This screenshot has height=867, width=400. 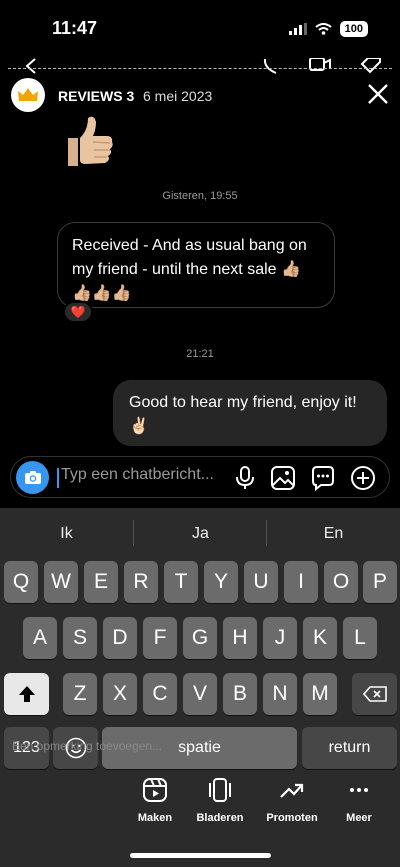 I want to click on home-indicator, so click(x=200, y=855).